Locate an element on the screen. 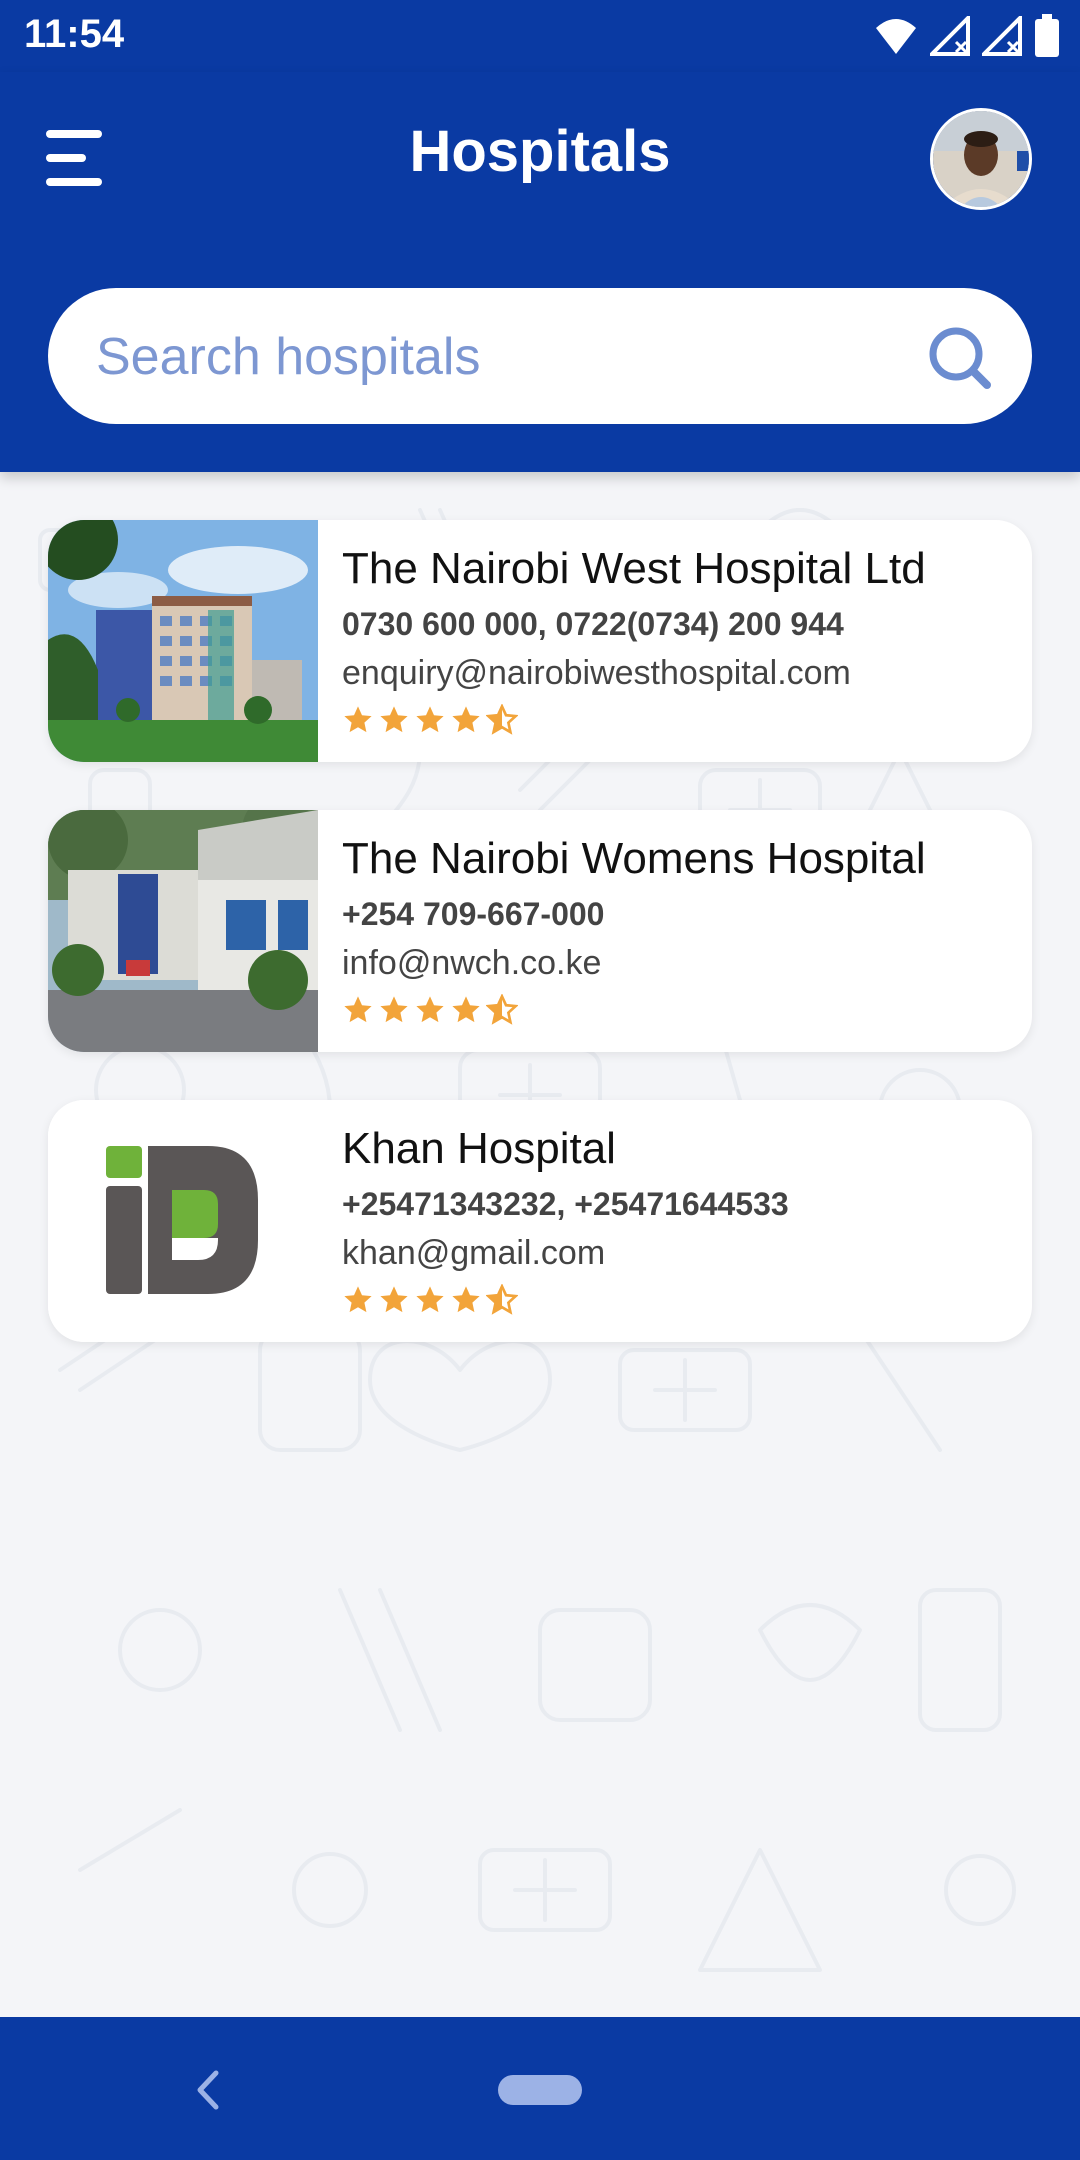  hospital-name: The Nairobi Womens Hospital is located at coordinates (634, 858).